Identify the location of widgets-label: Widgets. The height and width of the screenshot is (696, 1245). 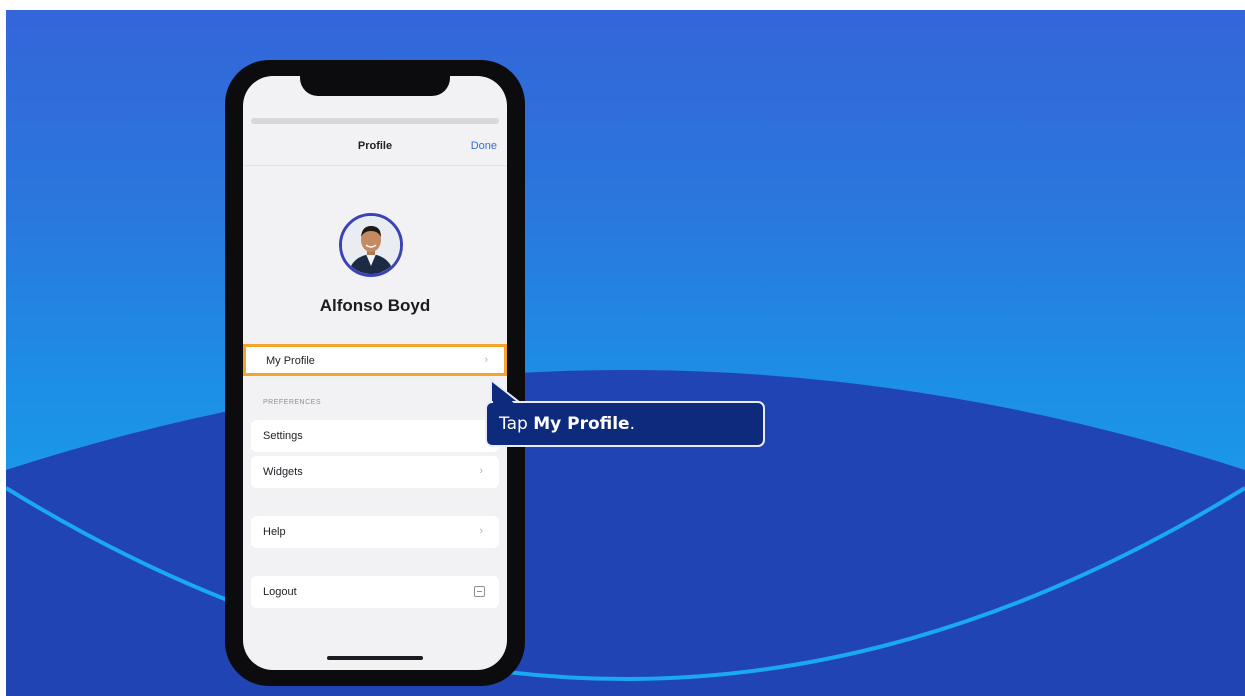
(283, 472).